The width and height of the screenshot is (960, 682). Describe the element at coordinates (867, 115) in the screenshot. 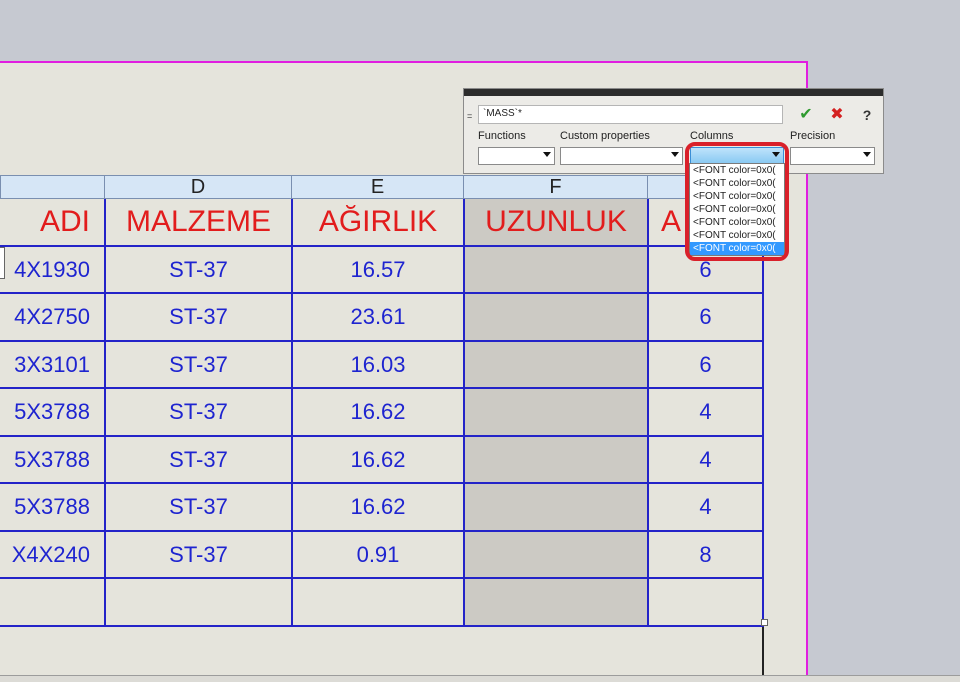

I see `help-icon: ?` at that location.